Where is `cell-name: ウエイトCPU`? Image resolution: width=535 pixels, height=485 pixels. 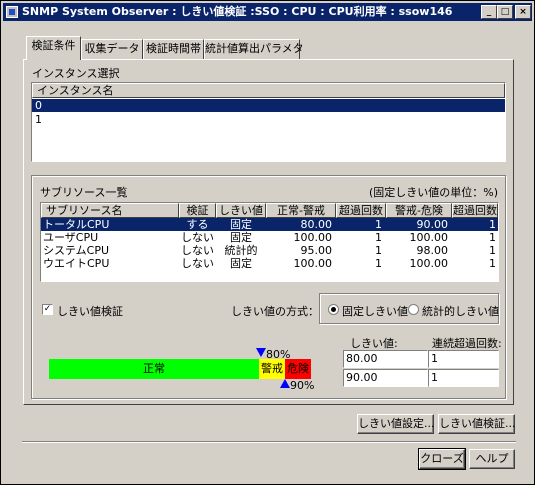
cell-name: ウエイトCPU is located at coordinates (76, 263).